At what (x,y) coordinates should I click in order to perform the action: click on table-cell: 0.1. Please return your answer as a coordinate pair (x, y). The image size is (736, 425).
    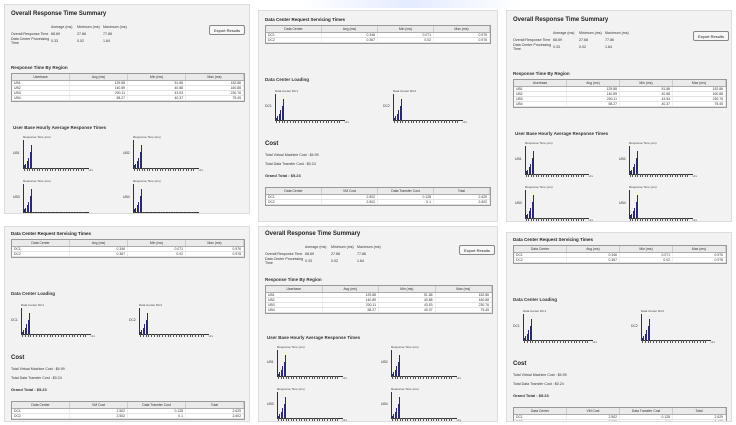
    Looking at the image, I should click on (157, 416).